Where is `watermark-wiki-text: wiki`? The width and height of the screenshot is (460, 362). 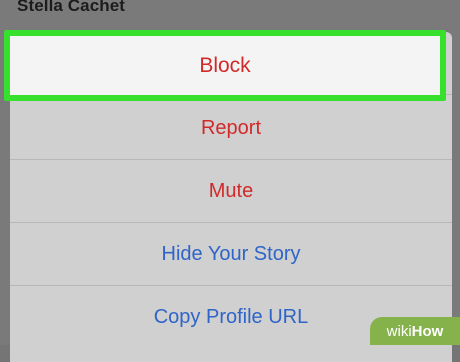
watermark-wiki-text: wiki is located at coordinates (399, 331).